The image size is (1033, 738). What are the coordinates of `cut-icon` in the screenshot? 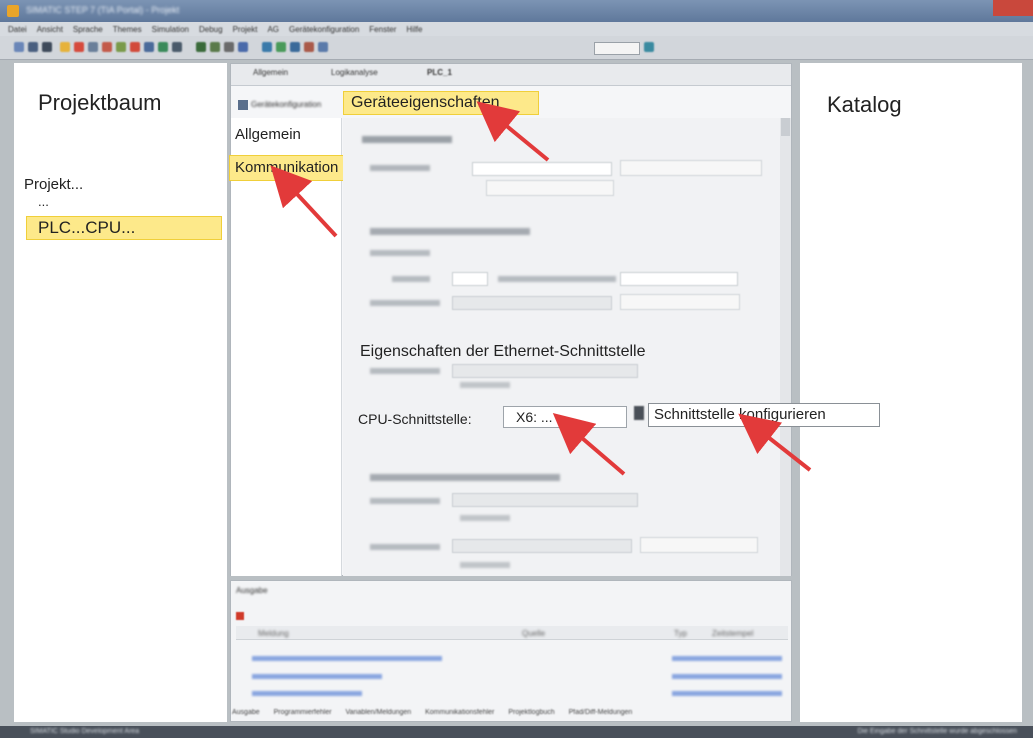 It's located at (79, 47).